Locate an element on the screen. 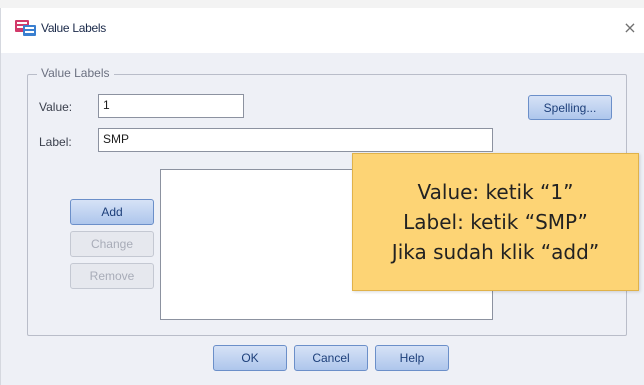 The image size is (644, 385). value-field: 1 is located at coordinates (171, 106).